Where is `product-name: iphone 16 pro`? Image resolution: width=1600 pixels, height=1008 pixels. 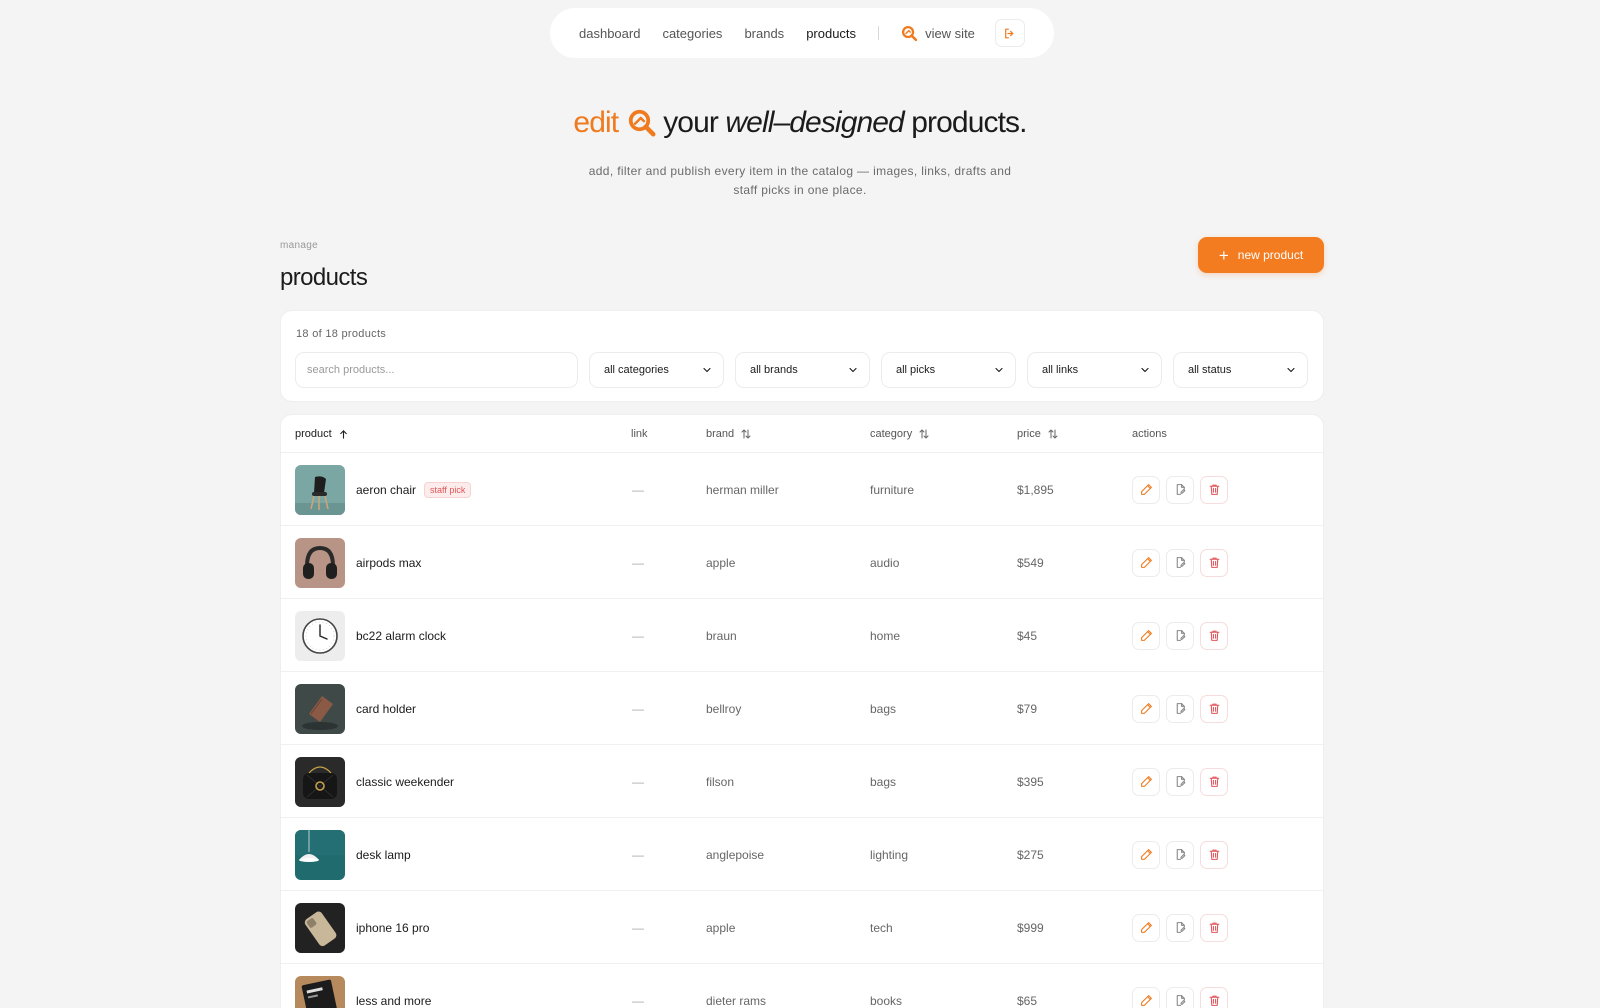
product-name: iphone 16 pro is located at coordinates (393, 927).